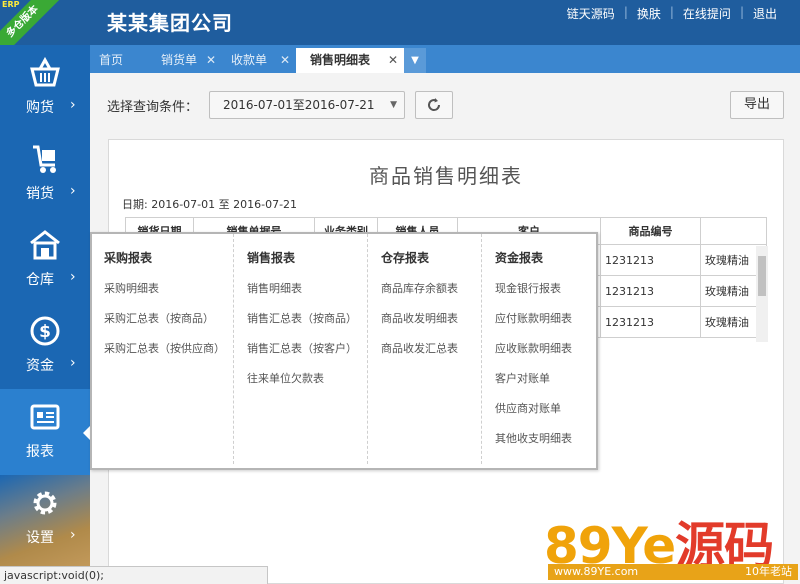 This screenshot has height=584, width=800. What do you see at coordinates (519, 258) in the screenshot?
I see `menu-column-title: 资金报表` at bounding box center [519, 258].